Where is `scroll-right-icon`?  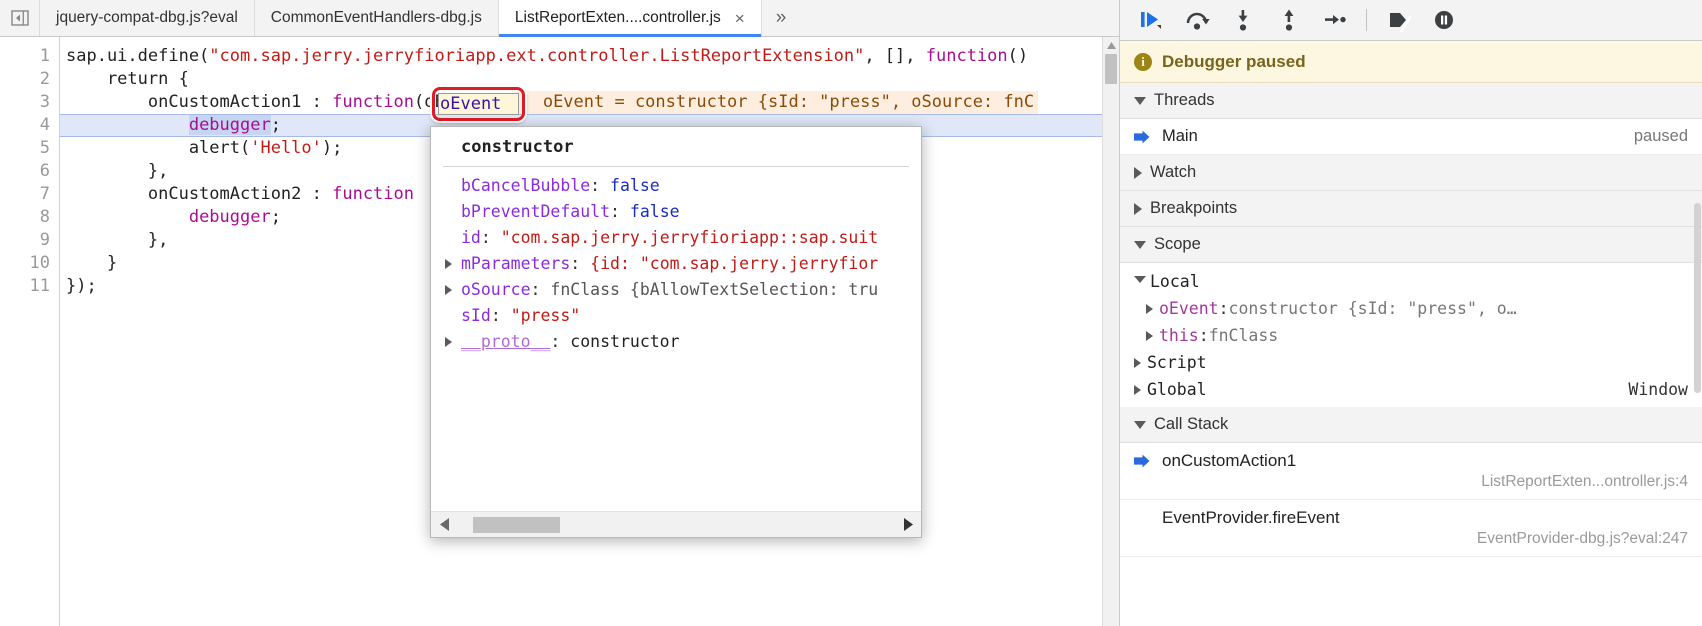 scroll-right-icon is located at coordinates (908, 525).